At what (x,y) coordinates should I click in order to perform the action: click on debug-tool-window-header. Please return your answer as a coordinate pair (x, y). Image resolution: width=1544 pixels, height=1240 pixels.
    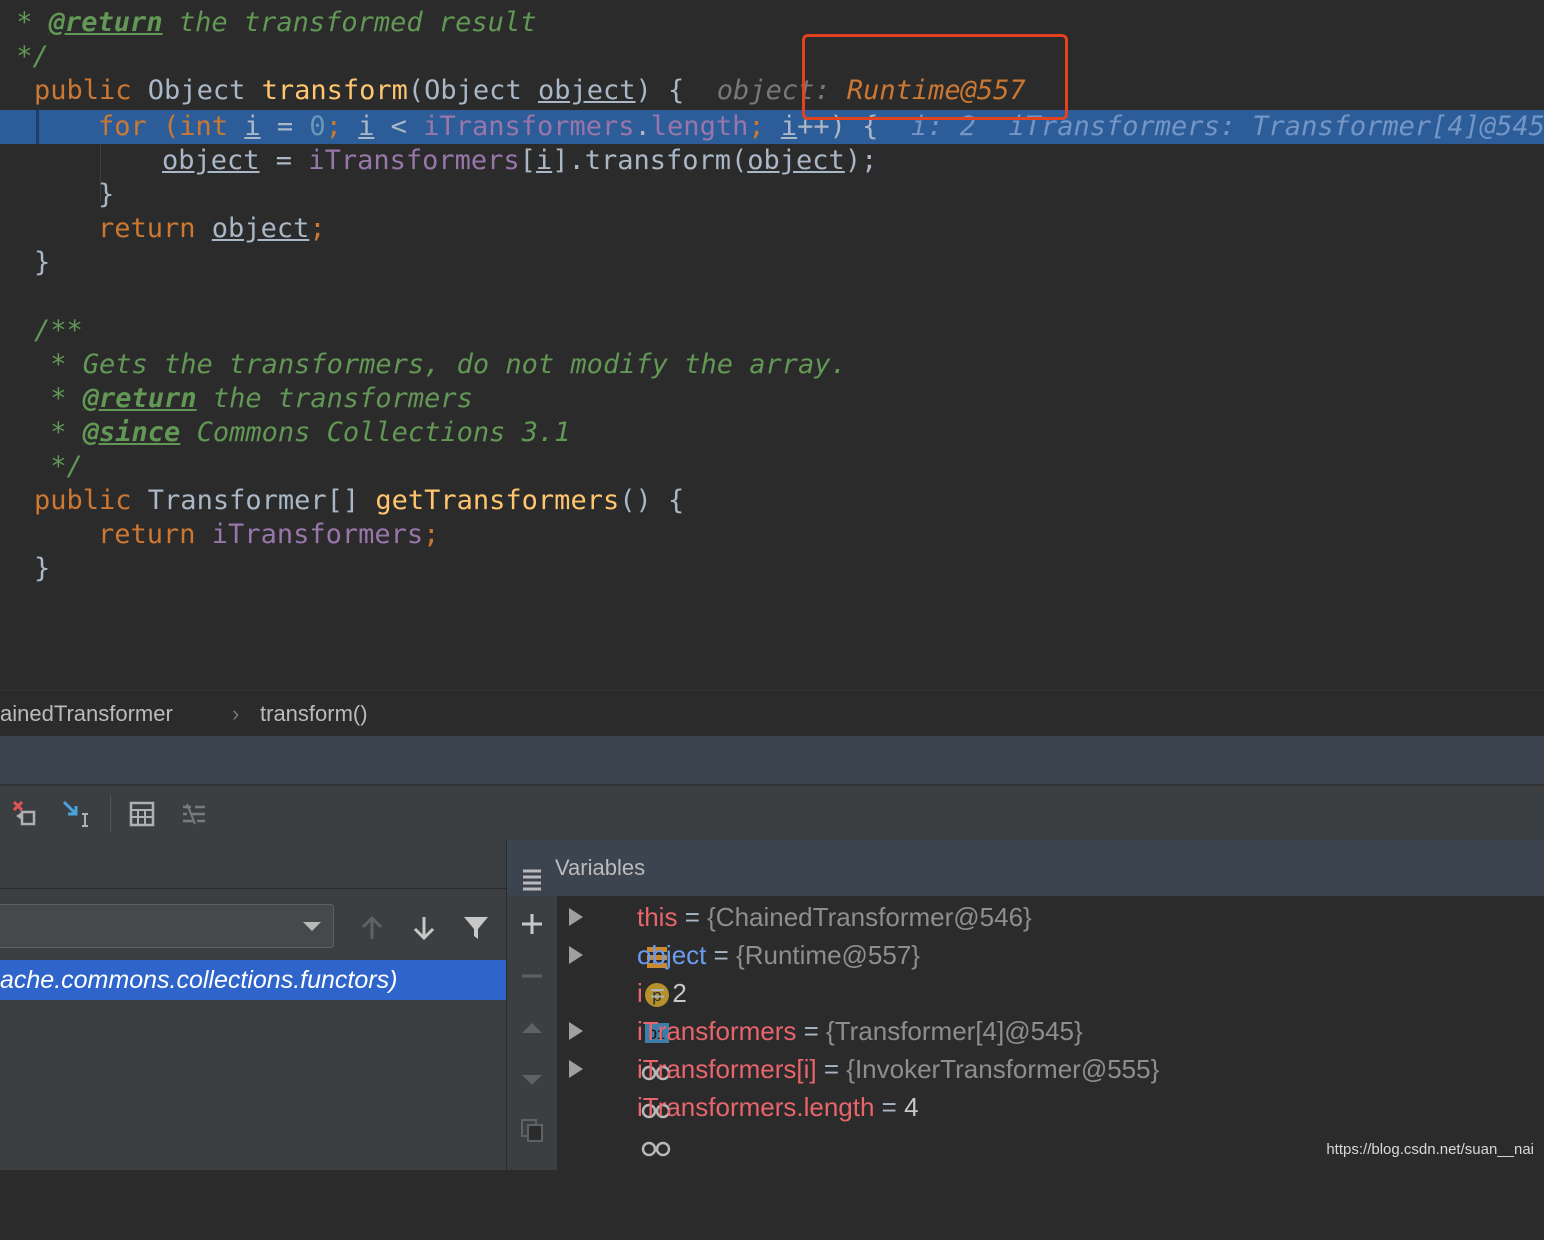
    Looking at the image, I should click on (772, 760).